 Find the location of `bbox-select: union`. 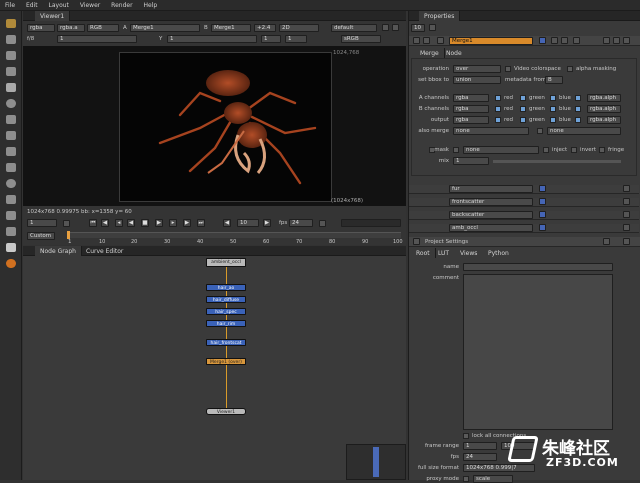

bbox-select: union is located at coordinates (477, 80).